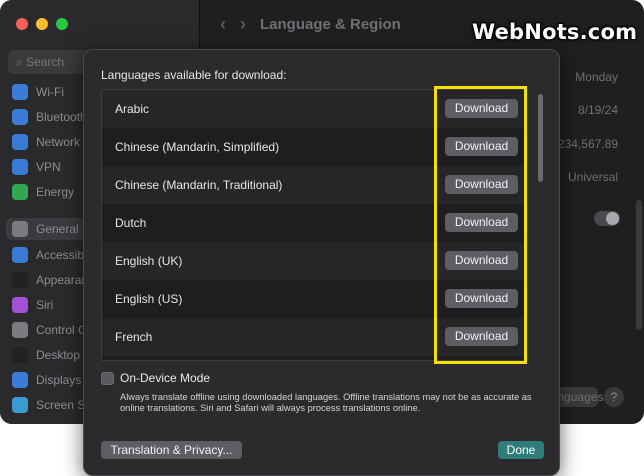 Image resolution: width=644 pixels, height=476 pixels. What do you see at coordinates (32, 305) in the screenshot?
I see `sidebar-item-siri: Siri` at bounding box center [32, 305].